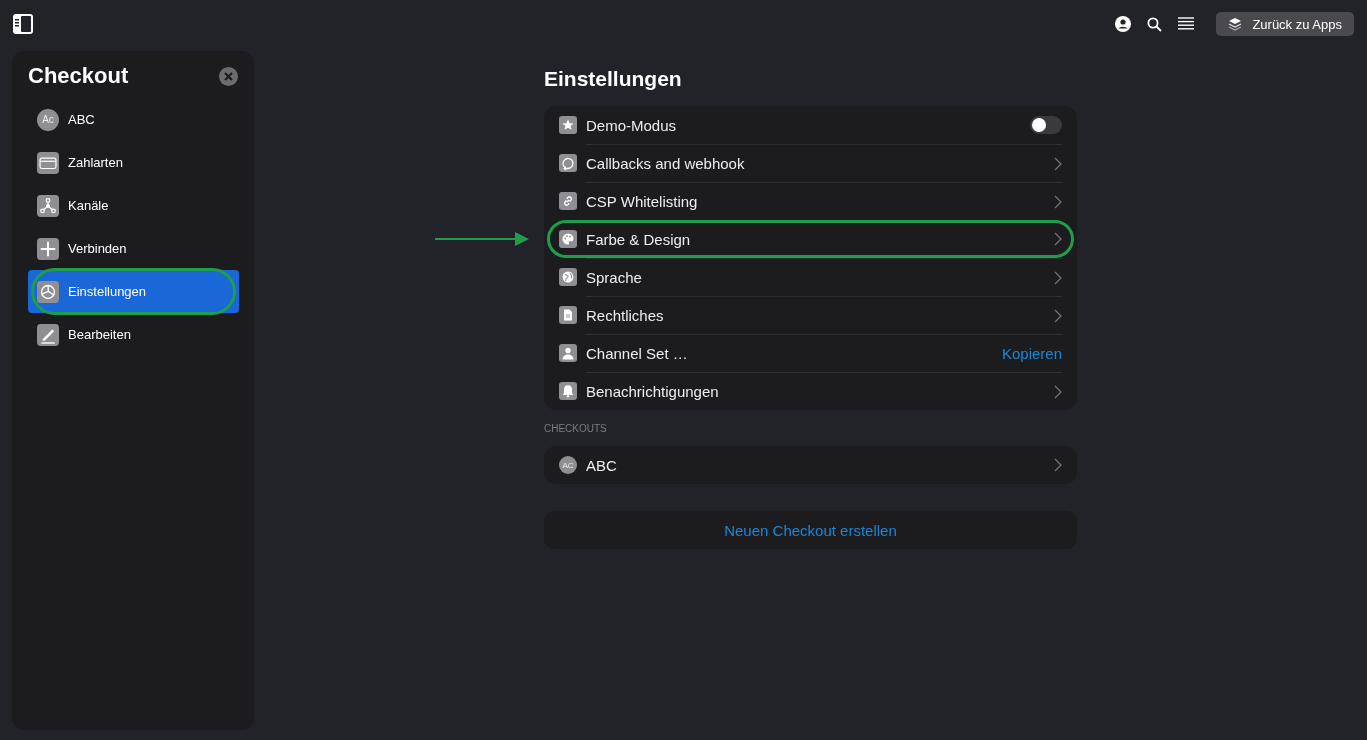 The height and width of the screenshot is (740, 1367). I want to click on card-icon, so click(48, 162).